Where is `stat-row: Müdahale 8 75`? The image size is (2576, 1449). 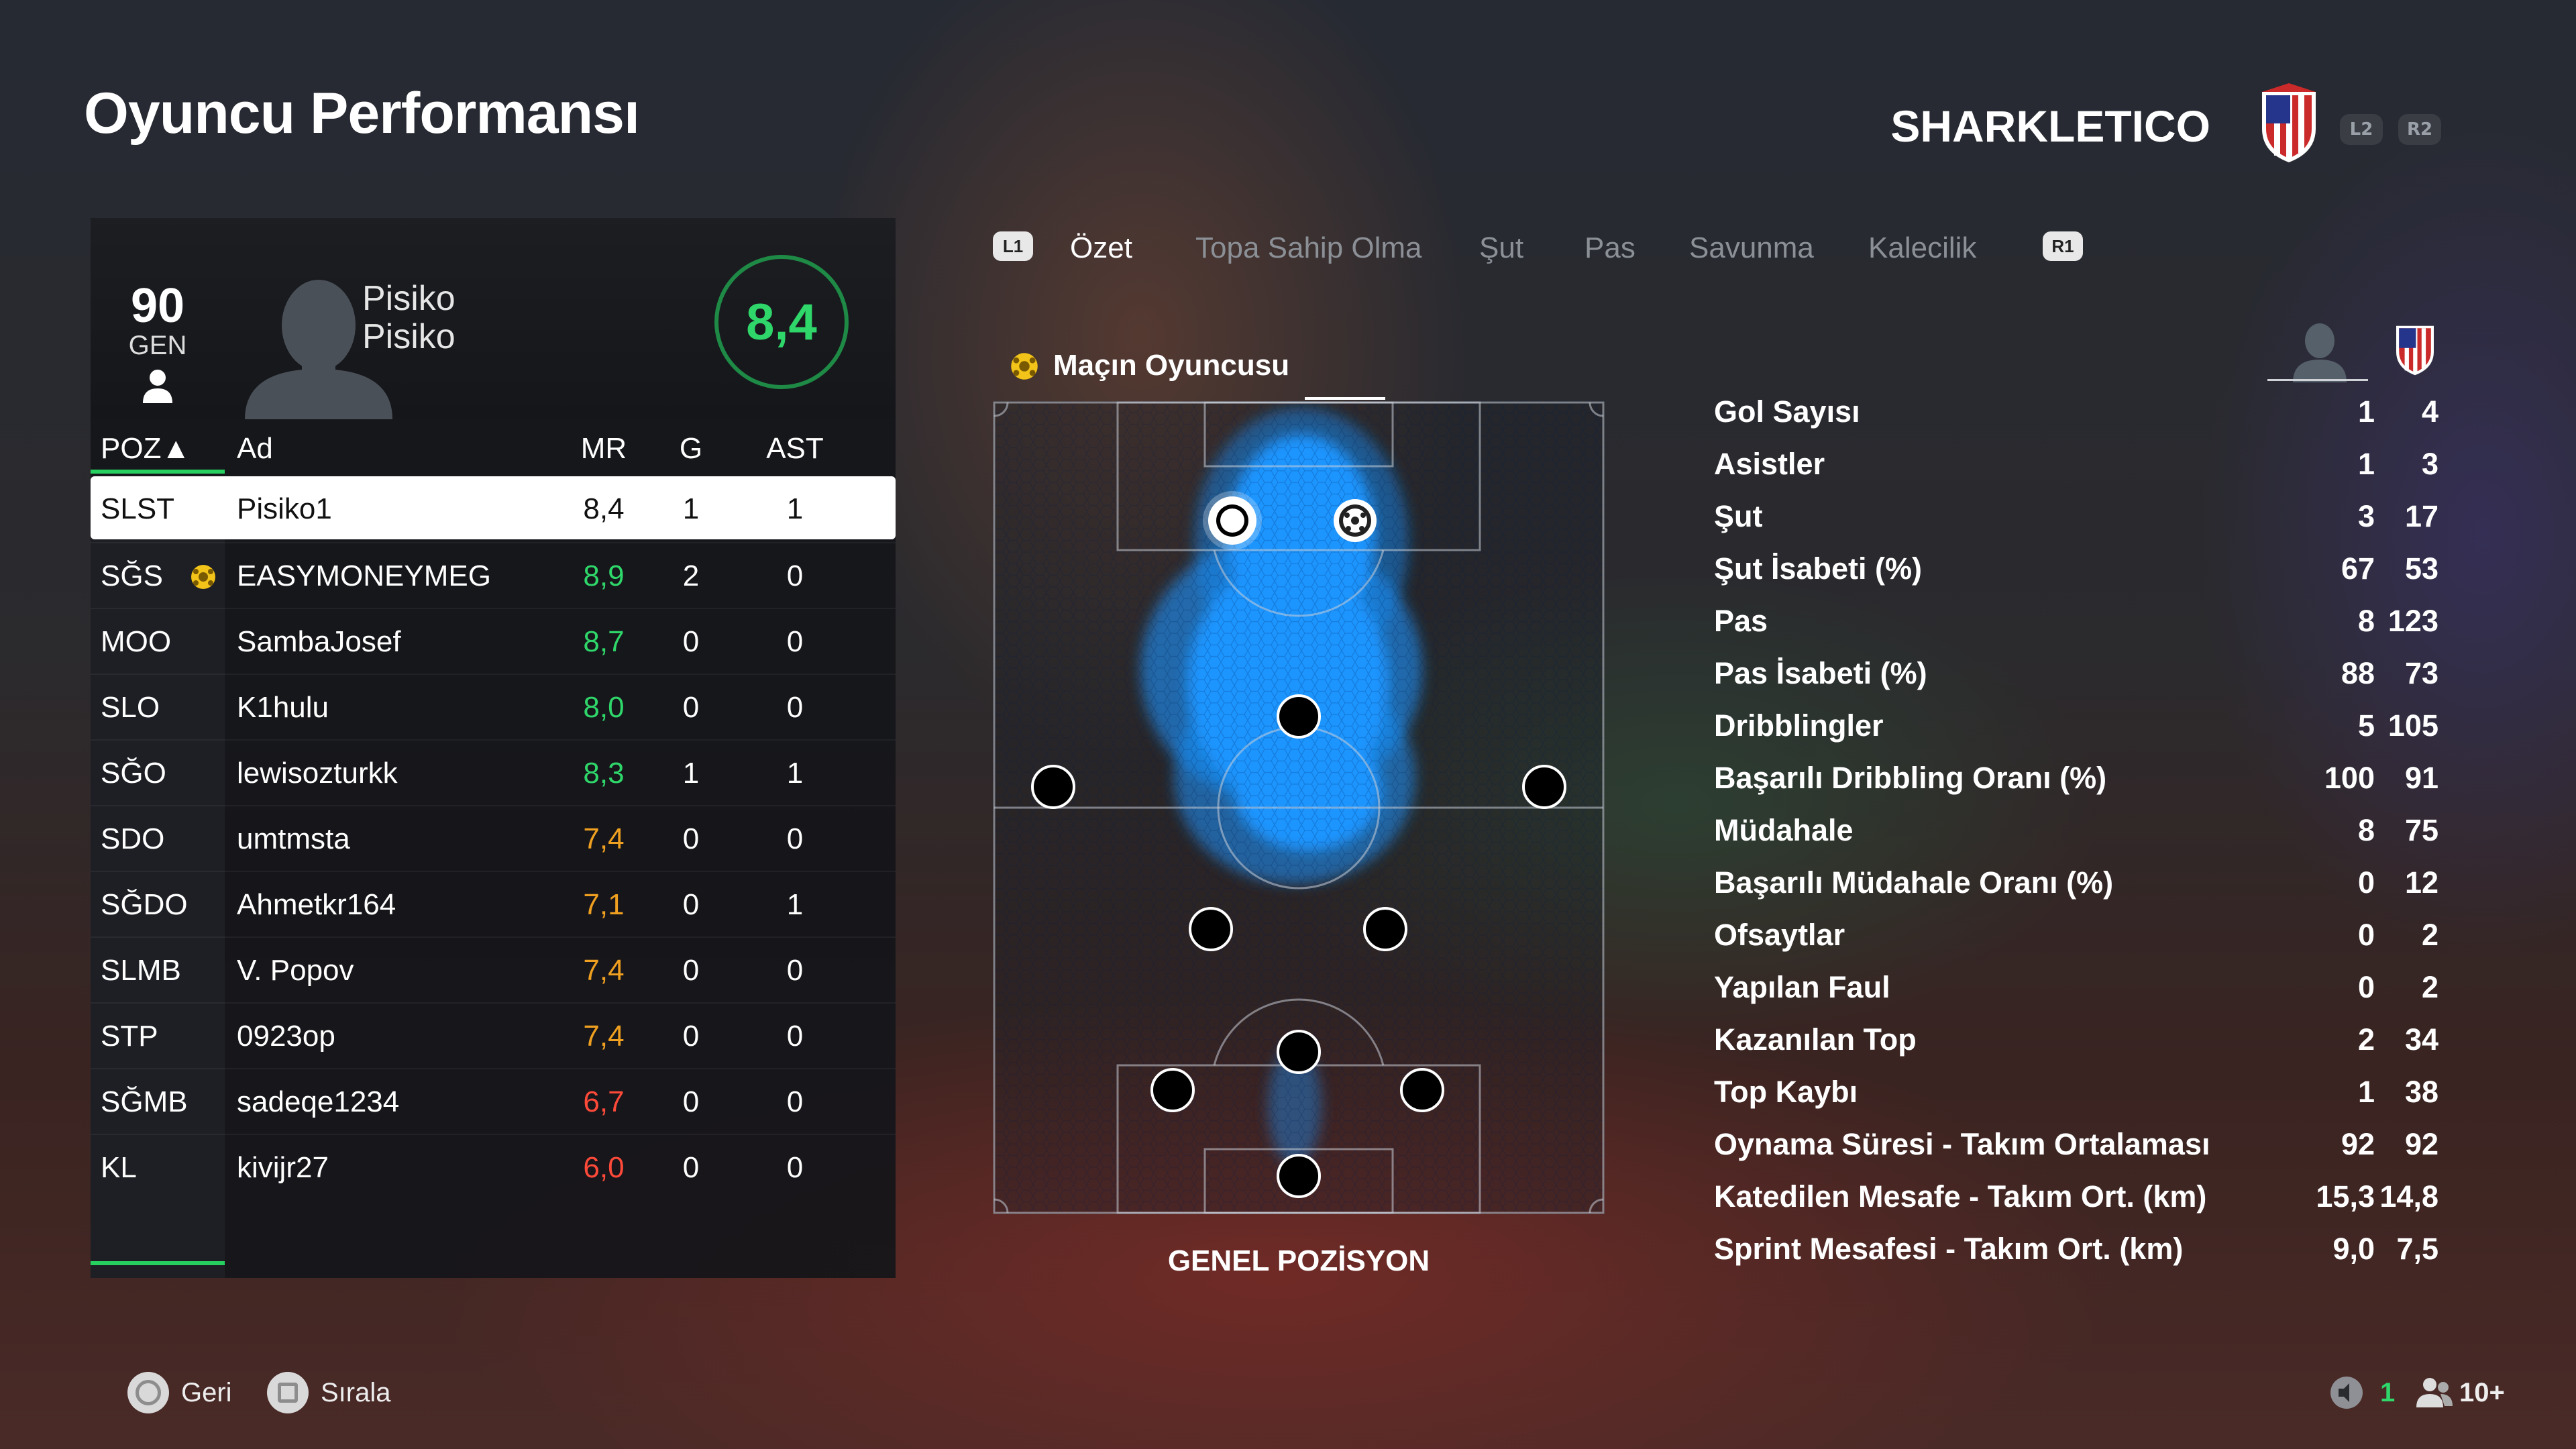
stat-row: Müdahale 8 75 is located at coordinates (2076, 832).